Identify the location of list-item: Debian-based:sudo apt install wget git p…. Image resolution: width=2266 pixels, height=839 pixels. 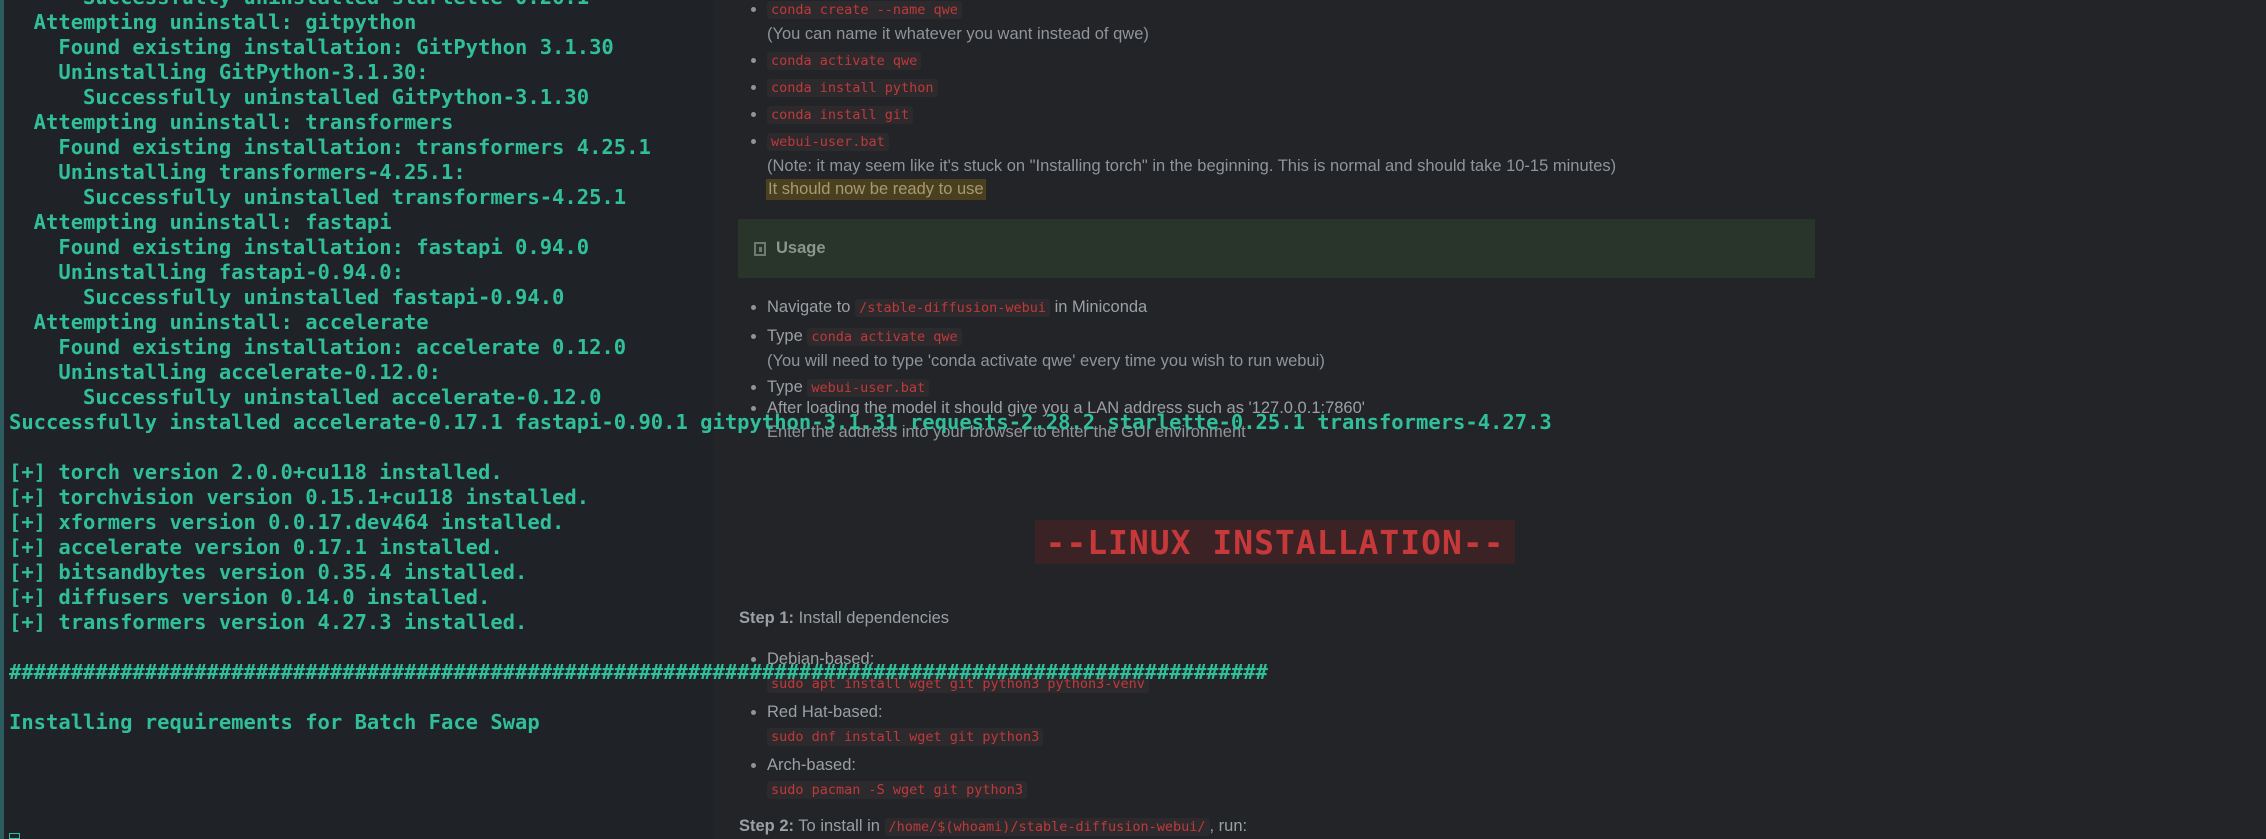
(1293, 670).